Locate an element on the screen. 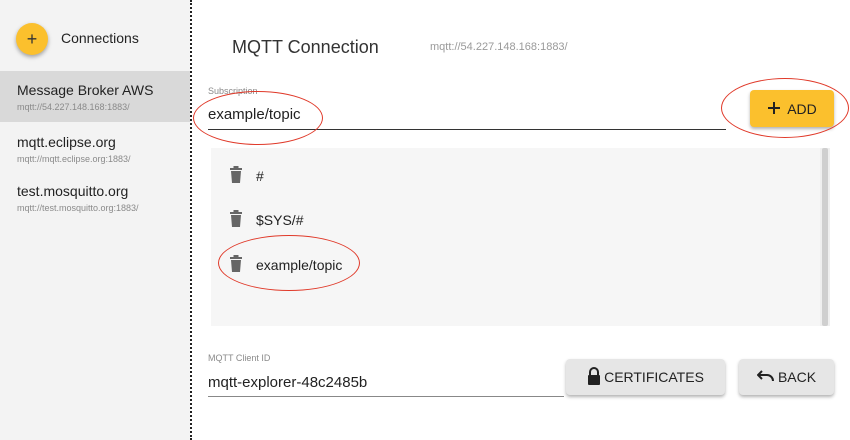  topic-item: $SYS/# is located at coordinates (266, 220).